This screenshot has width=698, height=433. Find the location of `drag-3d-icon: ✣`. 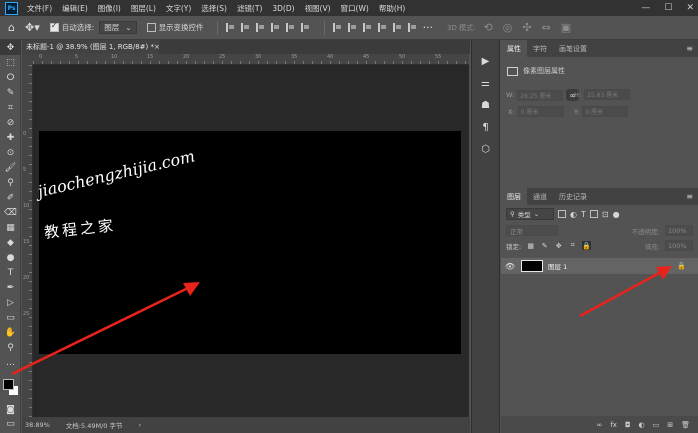

drag-3d-icon: ✣ is located at coordinates (526, 27).